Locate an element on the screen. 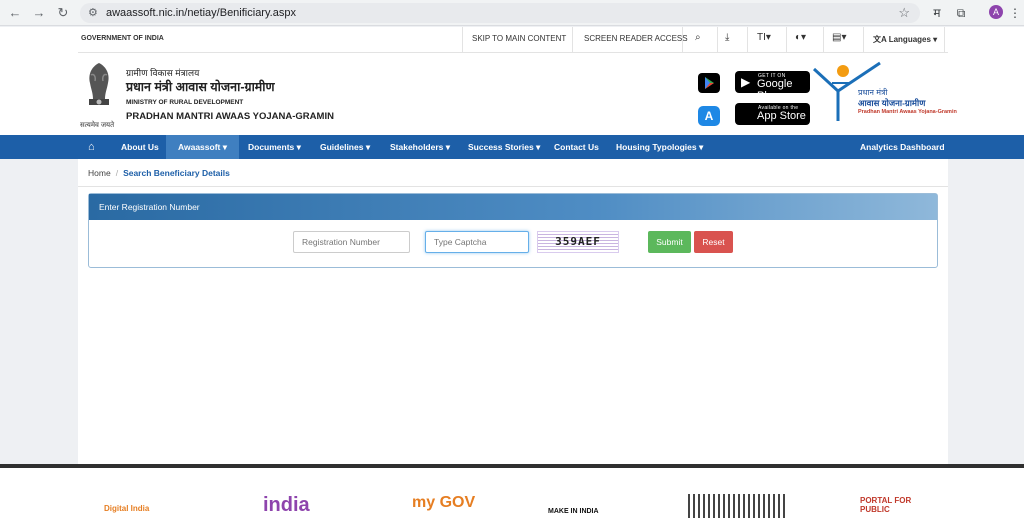 Image resolution: width=1024 pixels, height=518 pixels. nav-item-housing-typologies: Housing Typologies ▾ is located at coordinates (659, 147).